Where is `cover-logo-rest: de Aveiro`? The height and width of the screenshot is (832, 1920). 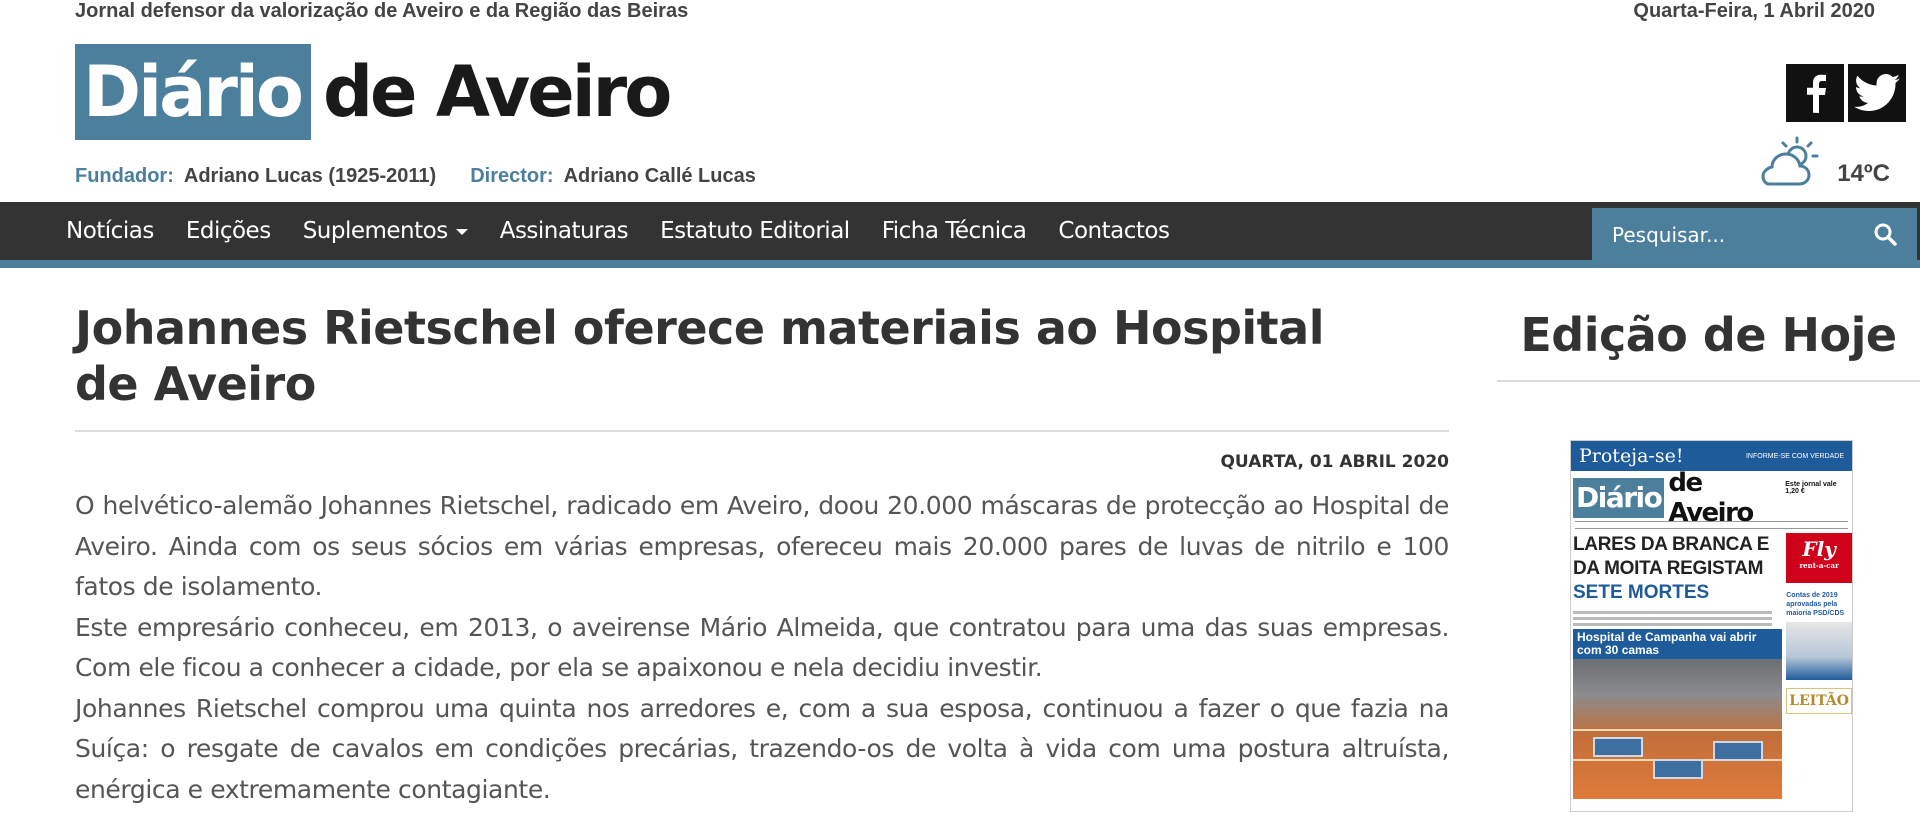 cover-logo-rest: de Aveiro is located at coordinates (1711, 498).